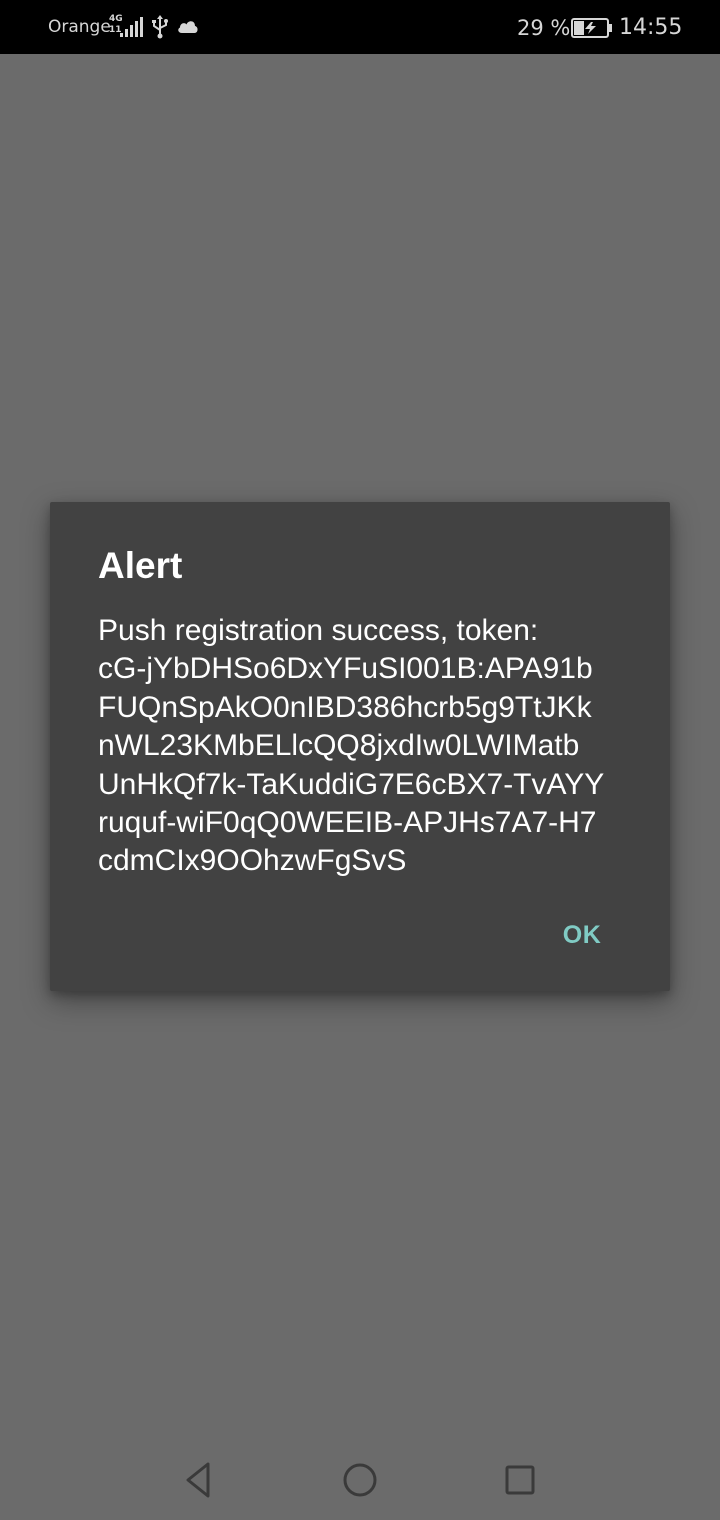 This screenshot has width=720, height=1520. I want to click on dialog-message-line: UnHkQf7k-TaKuddiG7E6cBX7-TvAYY, so click(351, 784).